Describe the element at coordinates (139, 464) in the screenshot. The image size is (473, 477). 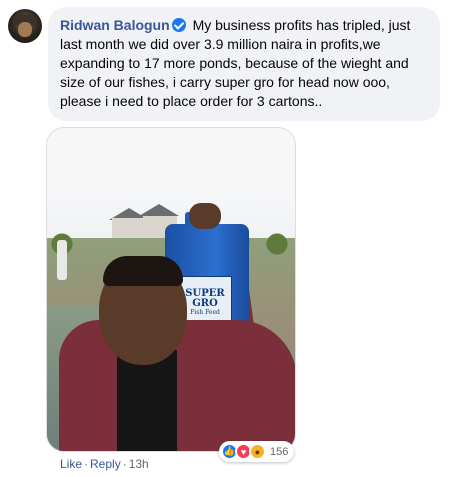
I see `timestamp: 13h` at that location.